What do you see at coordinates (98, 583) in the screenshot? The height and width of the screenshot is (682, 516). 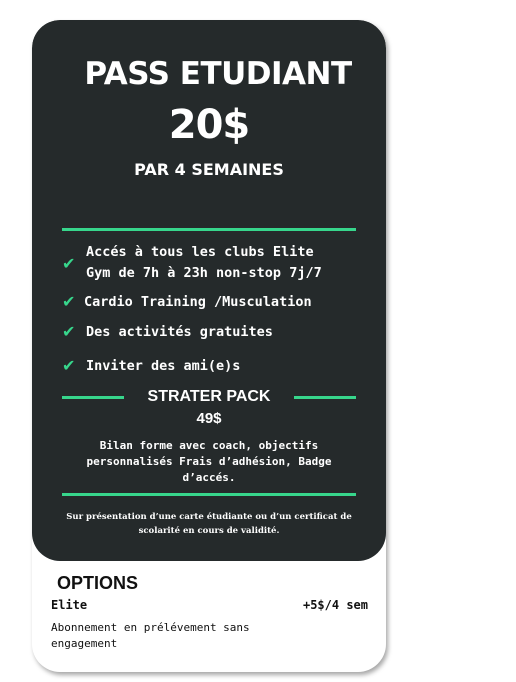 I see `options-title: OPTIONS` at bounding box center [98, 583].